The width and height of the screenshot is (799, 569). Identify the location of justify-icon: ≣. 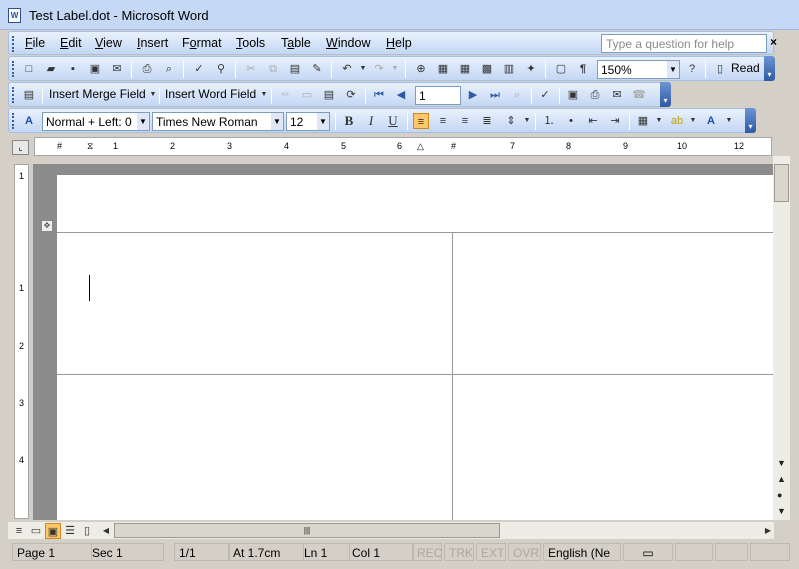
(487, 121).